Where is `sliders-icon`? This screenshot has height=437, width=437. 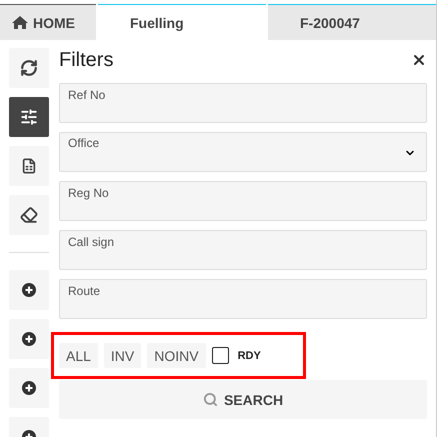 sliders-icon is located at coordinates (29, 117).